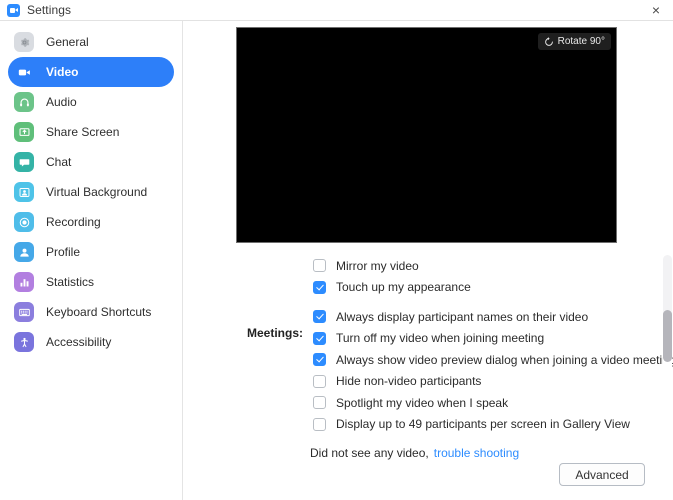  What do you see at coordinates (61, 102) in the screenshot?
I see `sidebar-item-label: Audio` at bounding box center [61, 102].